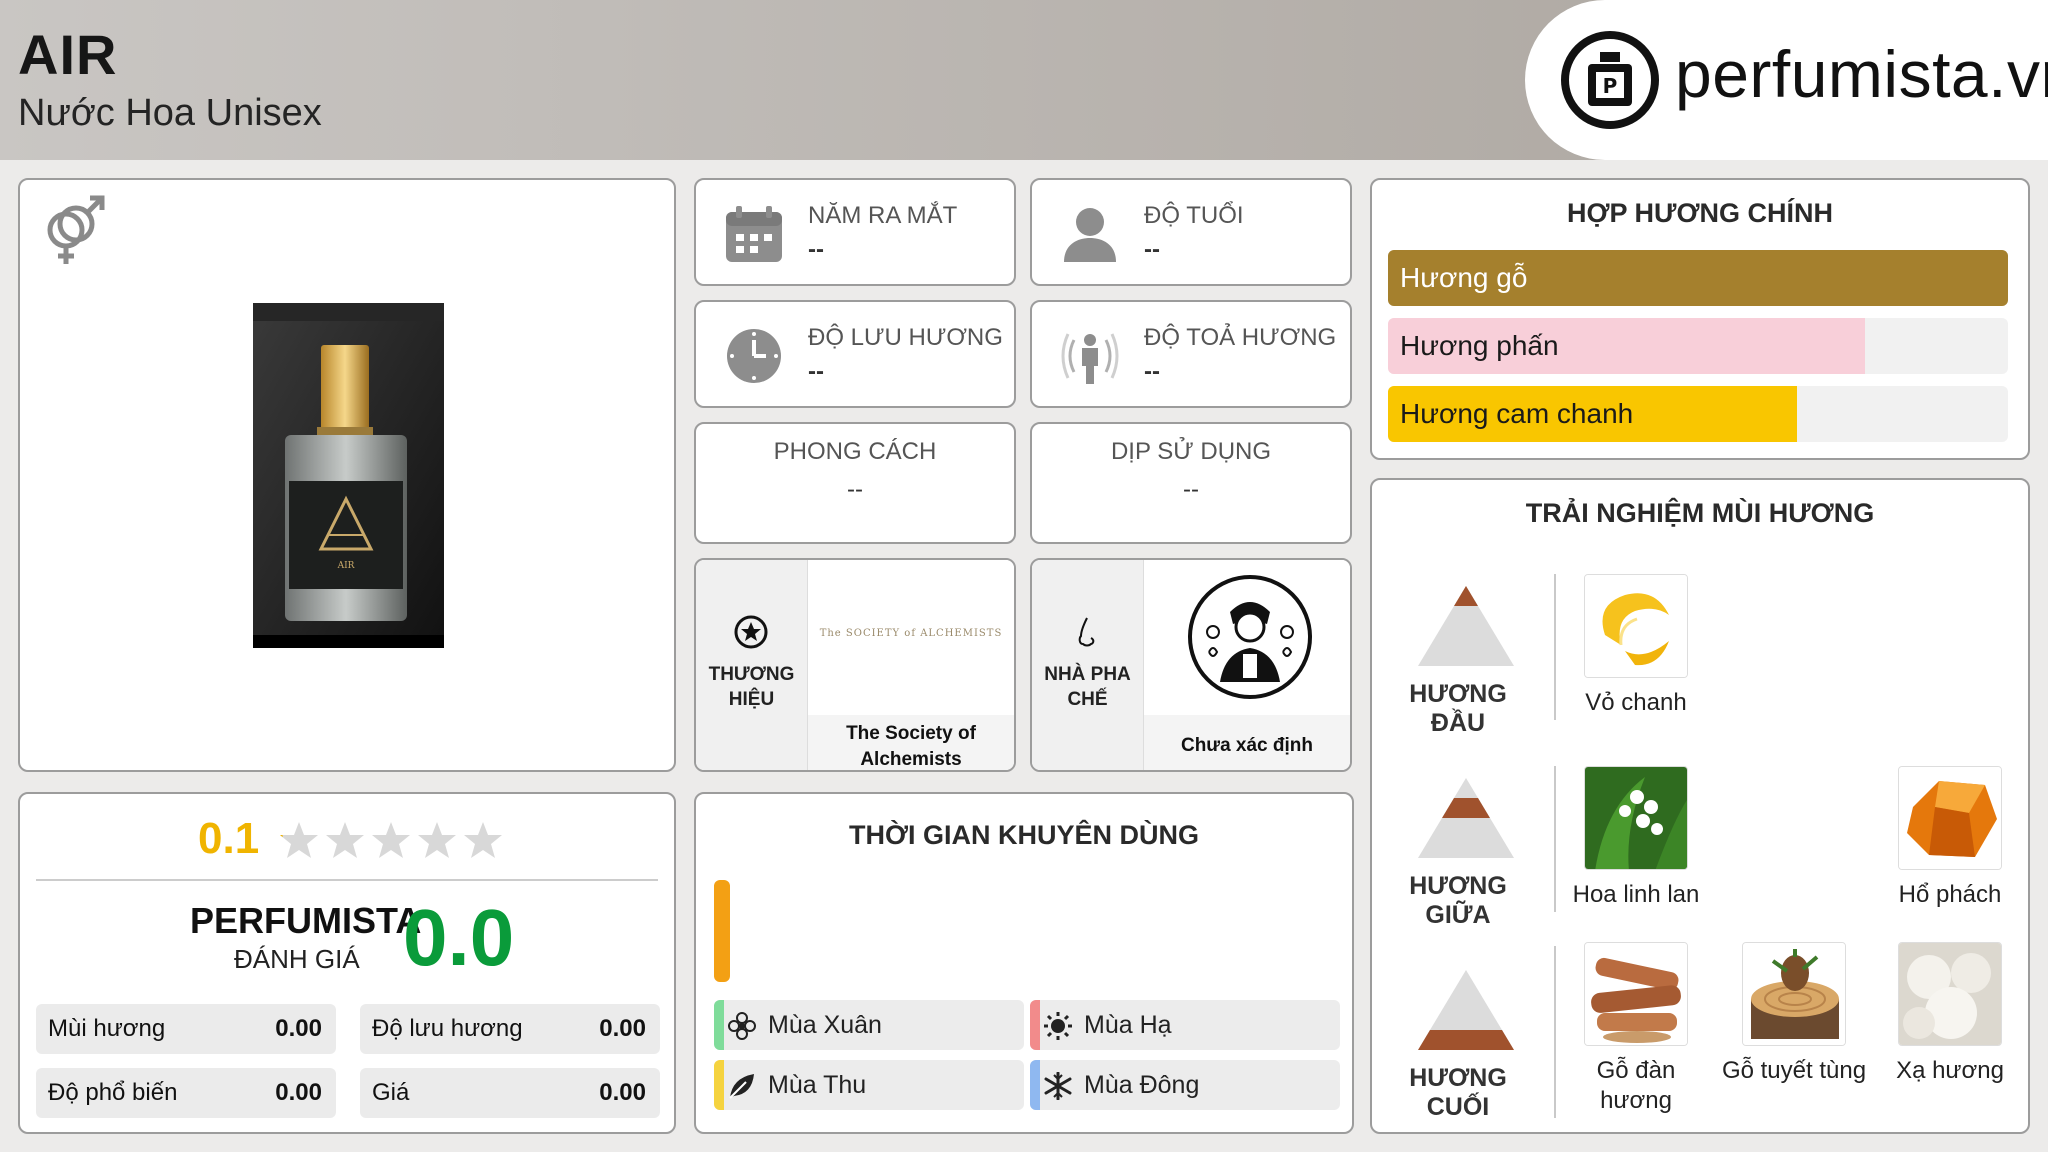 The image size is (2048, 1152). I want to click on perfumer-name: Chưa xác định, so click(1247, 742).